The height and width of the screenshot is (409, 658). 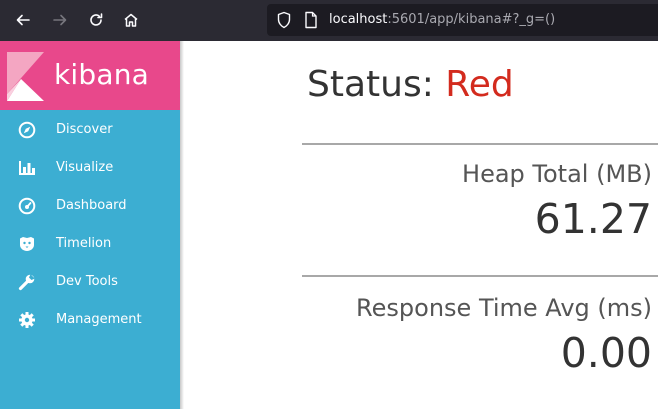 What do you see at coordinates (25, 76) in the screenshot?
I see `kibana-logo-icon` at bounding box center [25, 76].